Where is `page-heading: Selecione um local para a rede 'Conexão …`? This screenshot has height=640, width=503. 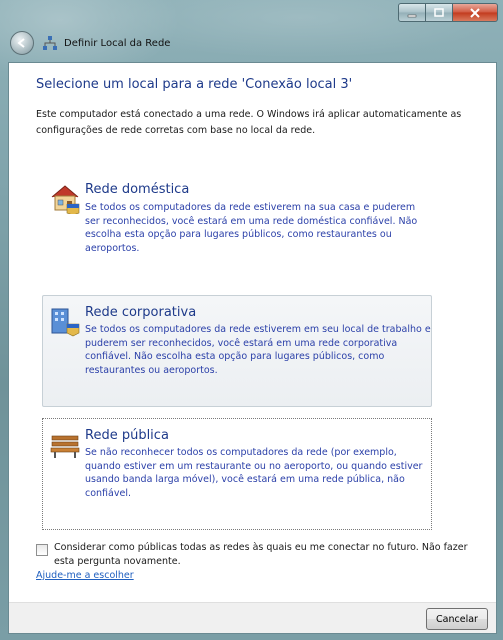 page-heading: Selecione um local para a rede 'Conexão … is located at coordinates (194, 84).